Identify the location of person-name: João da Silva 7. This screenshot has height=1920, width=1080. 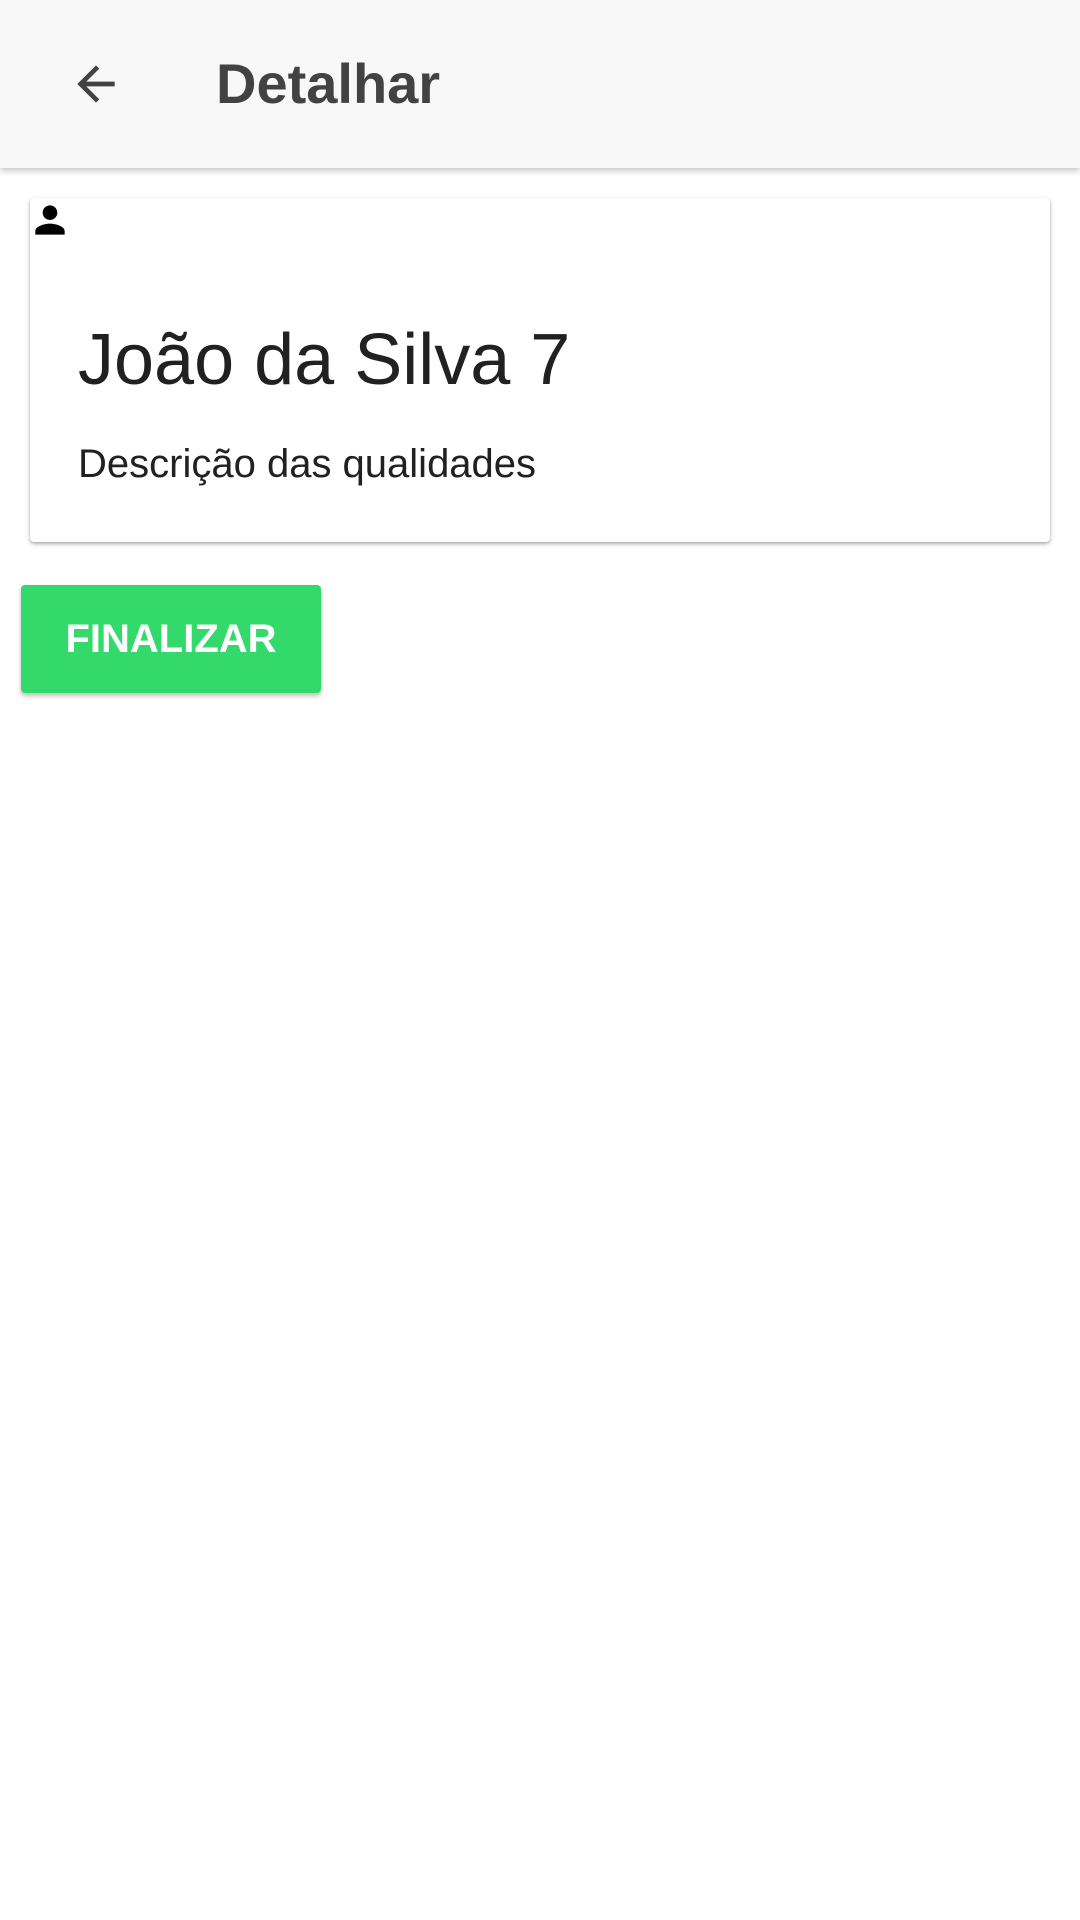
(324, 360).